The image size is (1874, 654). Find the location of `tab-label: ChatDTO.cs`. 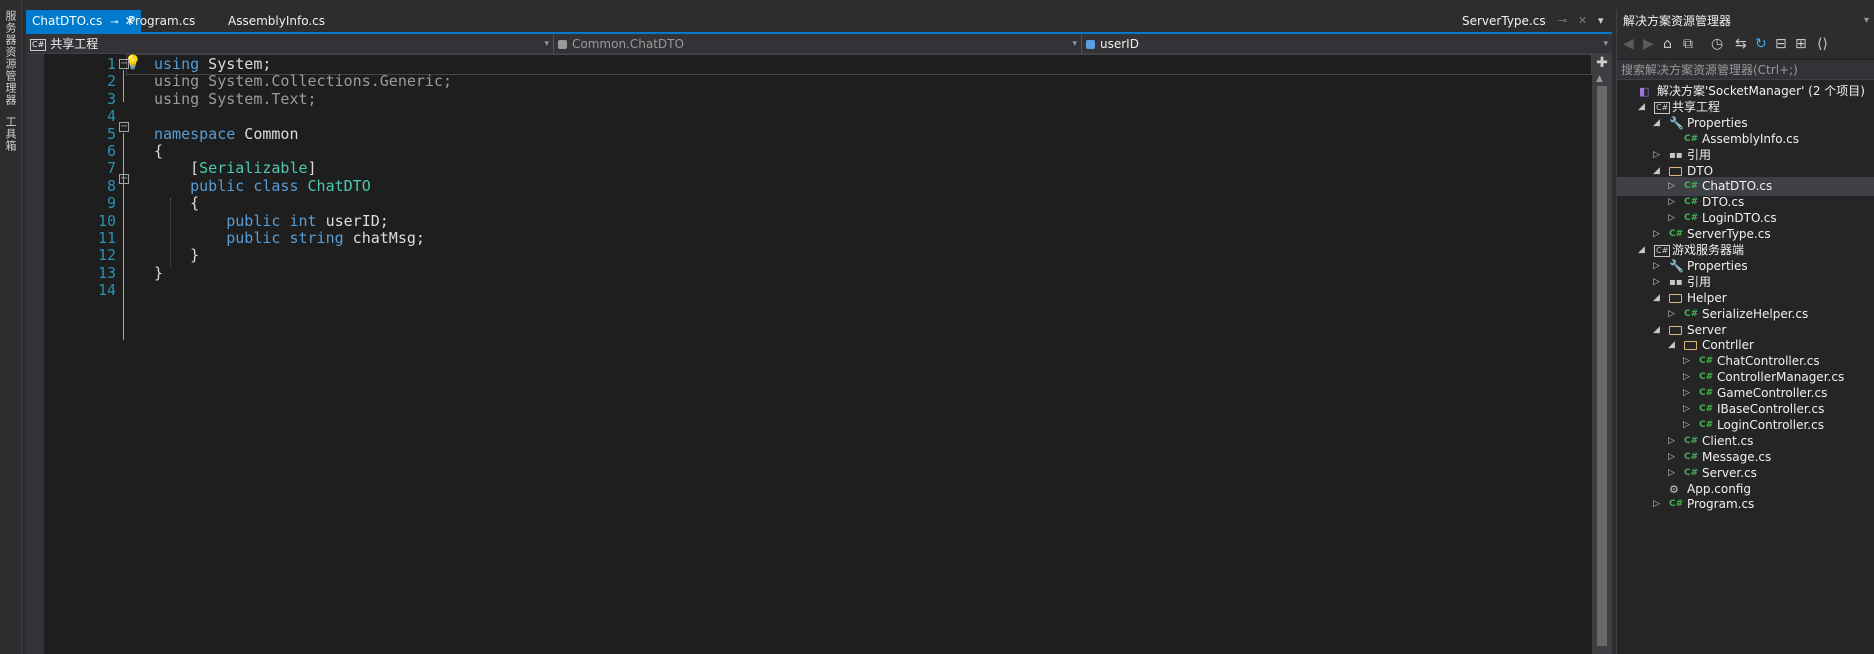

tab-label: ChatDTO.cs is located at coordinates (67, 21).